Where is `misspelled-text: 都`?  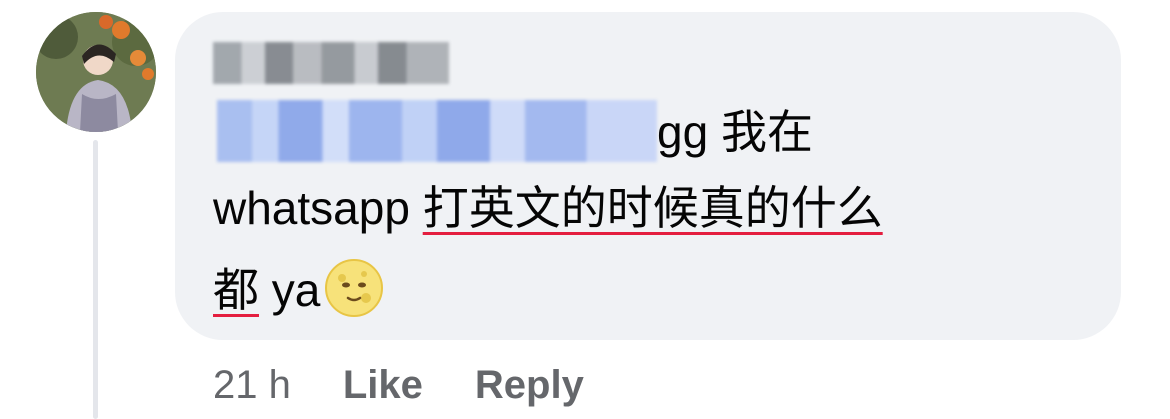 misspelled-text: 都 is located at coordinates (236, 290).